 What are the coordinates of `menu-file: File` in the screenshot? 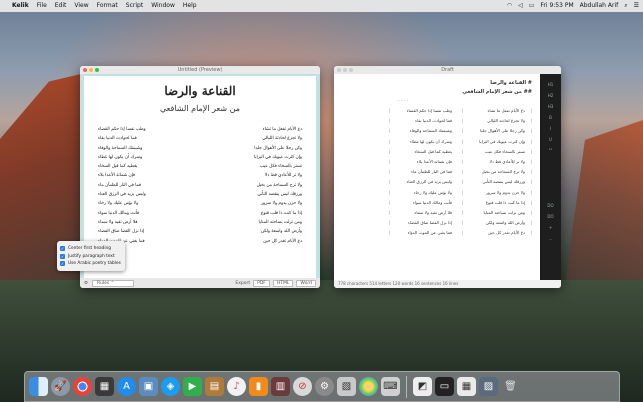 It's located at (42, 6).